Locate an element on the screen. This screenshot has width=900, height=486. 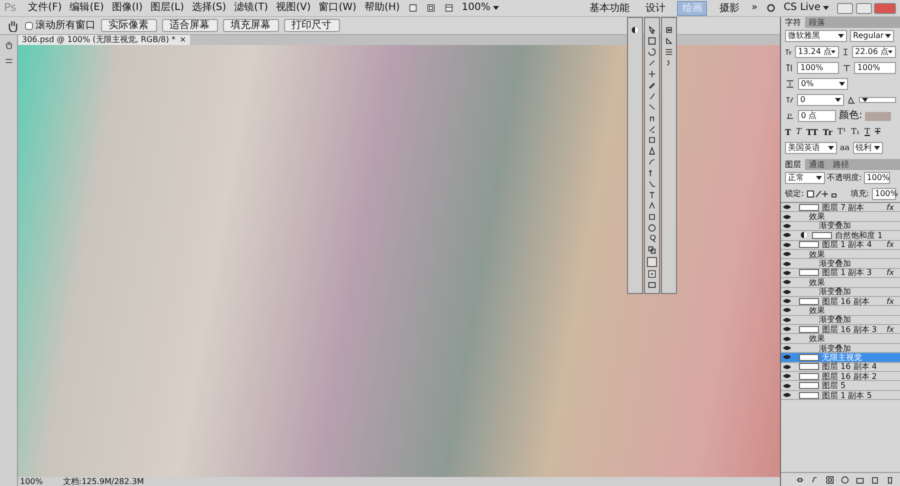
hand-icon is located at coordinates (13, 26).